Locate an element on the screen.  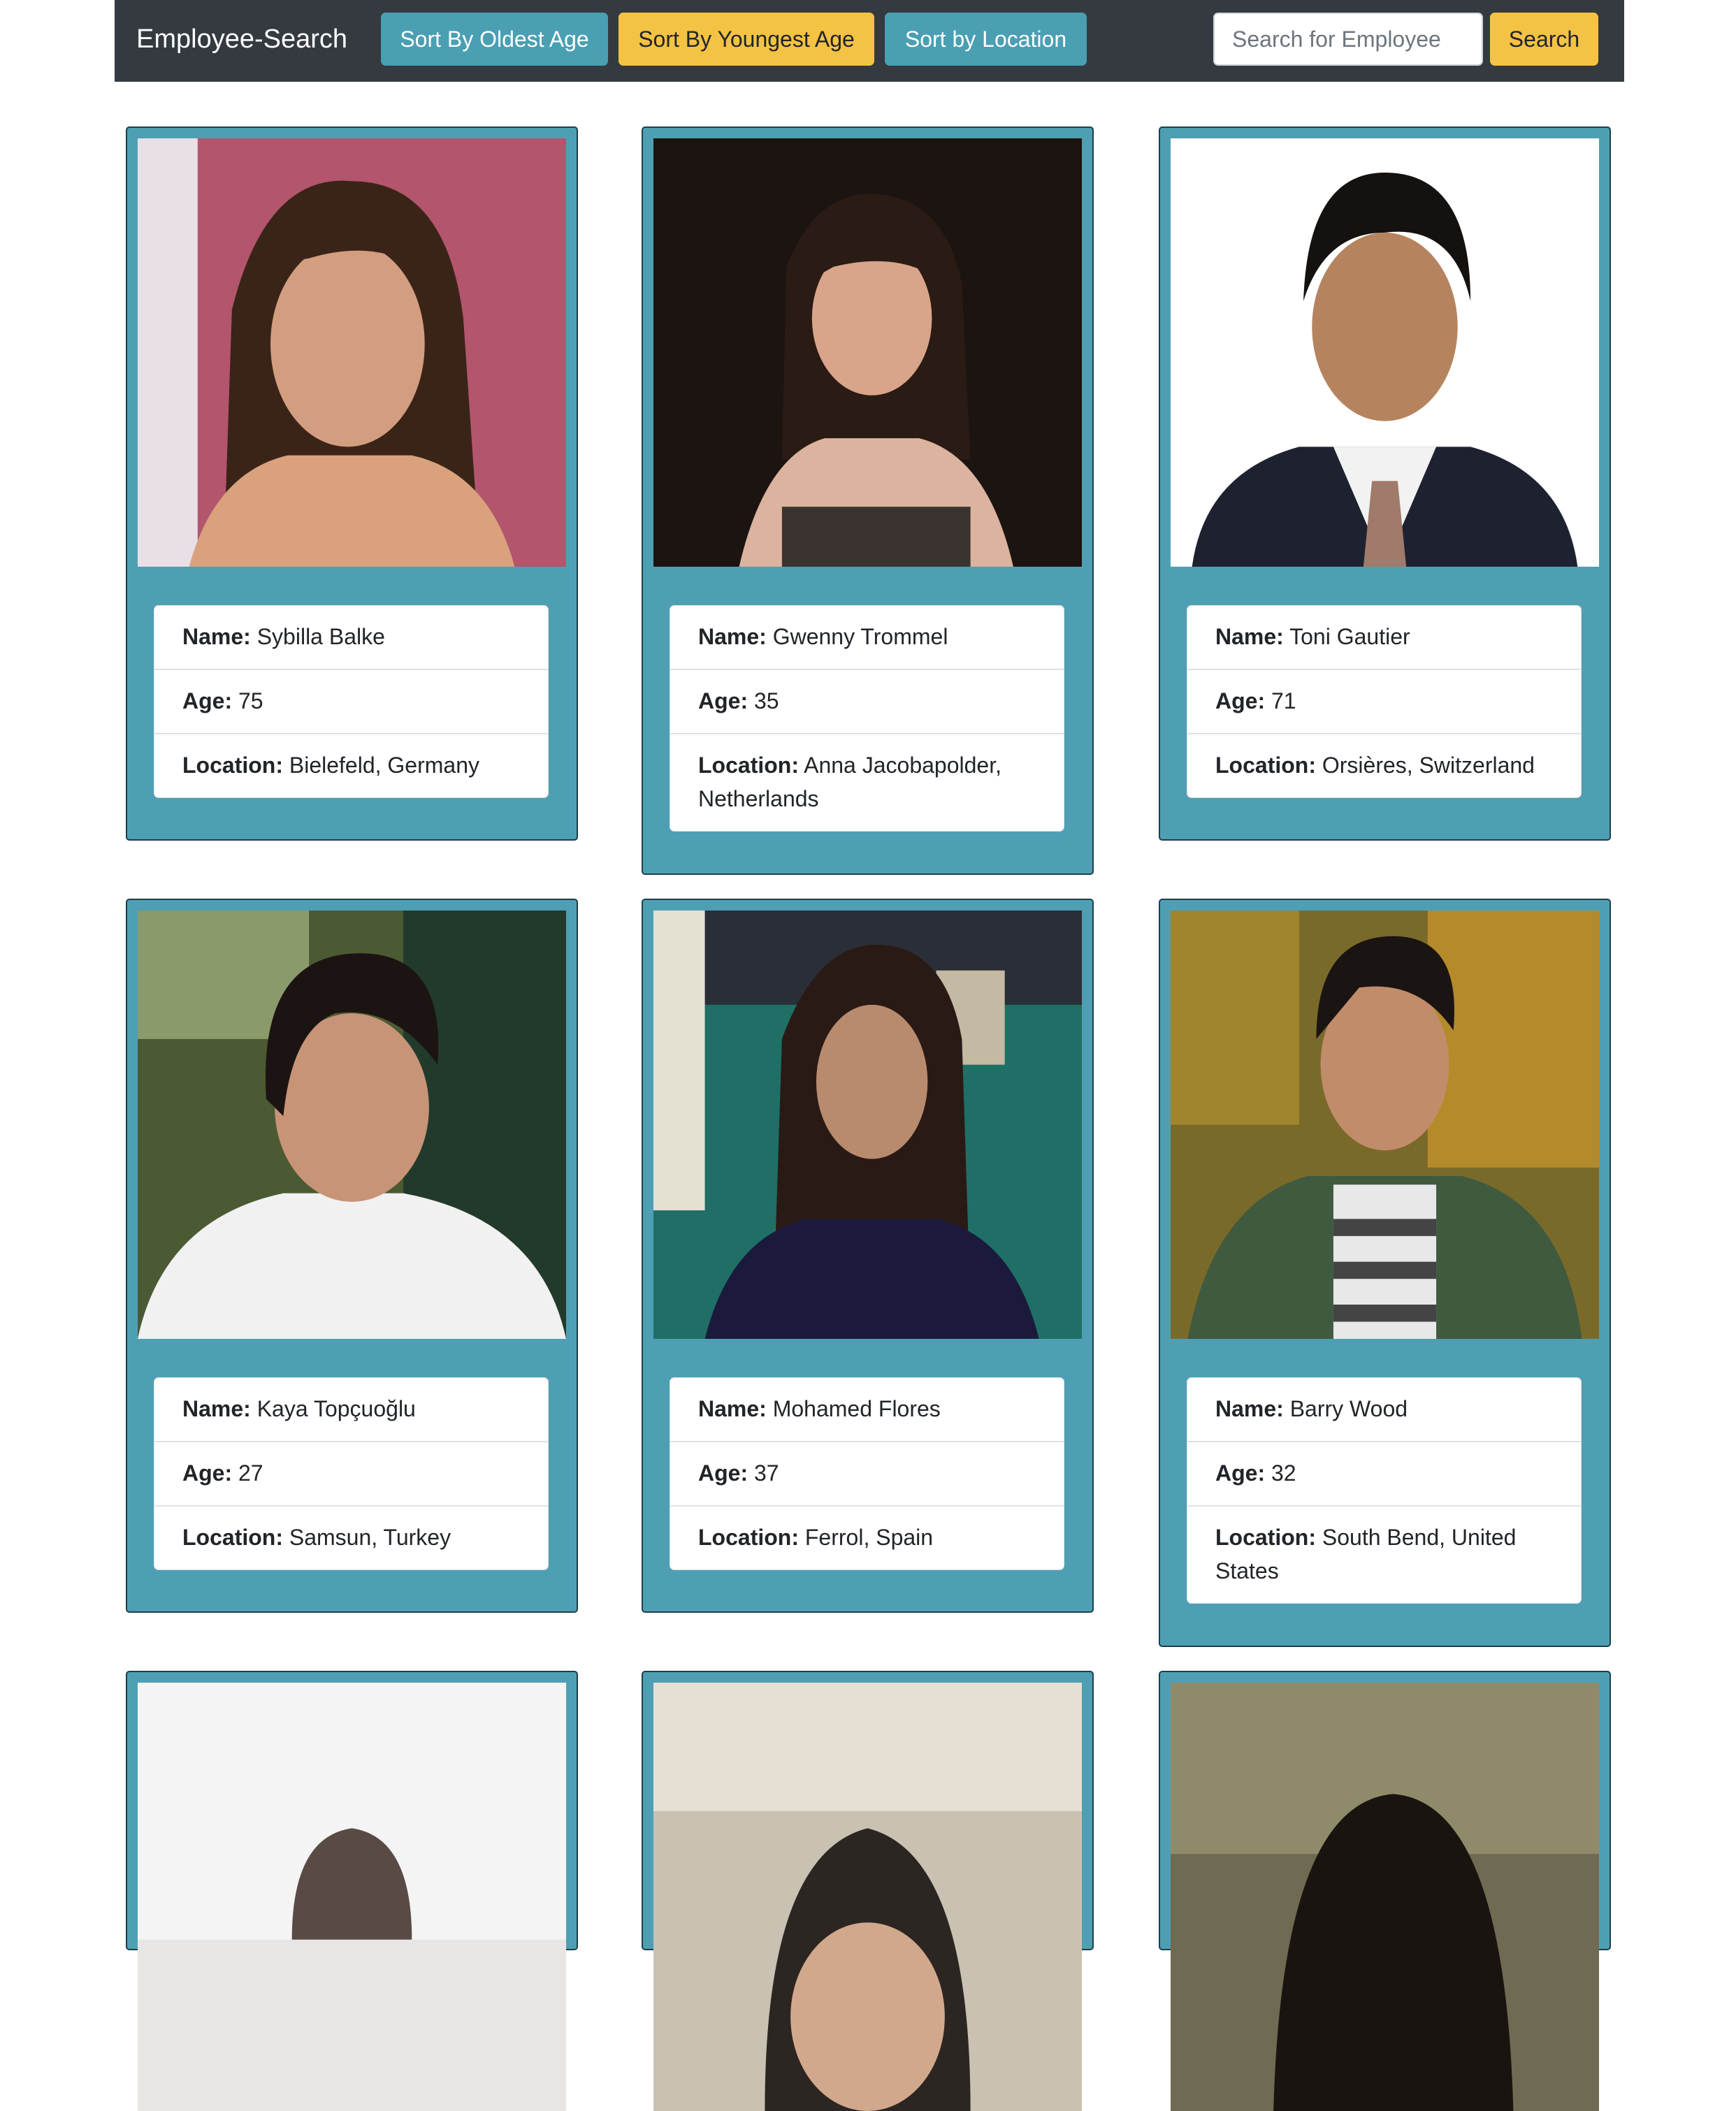
name-row: Name: Kaya Topçuoğlu is located at coordinates (351, 1409).